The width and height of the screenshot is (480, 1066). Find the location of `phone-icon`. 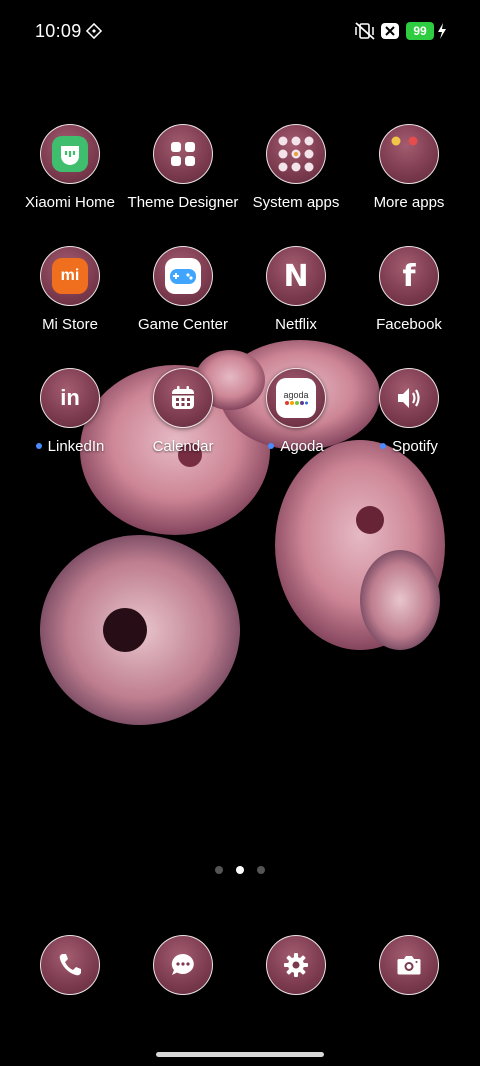

phone-icon is located at coordinates (70, 965).